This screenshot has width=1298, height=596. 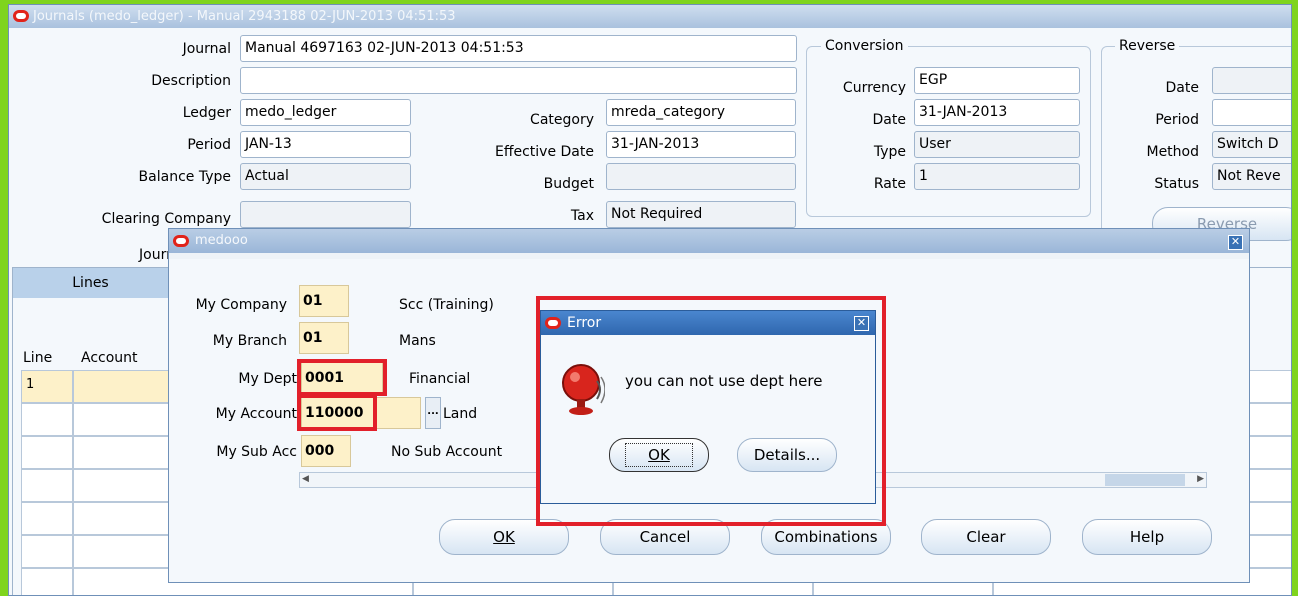 What do you see at coordinates (544, 152) in the screenshot?
I see `effective-date-label: Effective Date` at bounding box center [544, 152].